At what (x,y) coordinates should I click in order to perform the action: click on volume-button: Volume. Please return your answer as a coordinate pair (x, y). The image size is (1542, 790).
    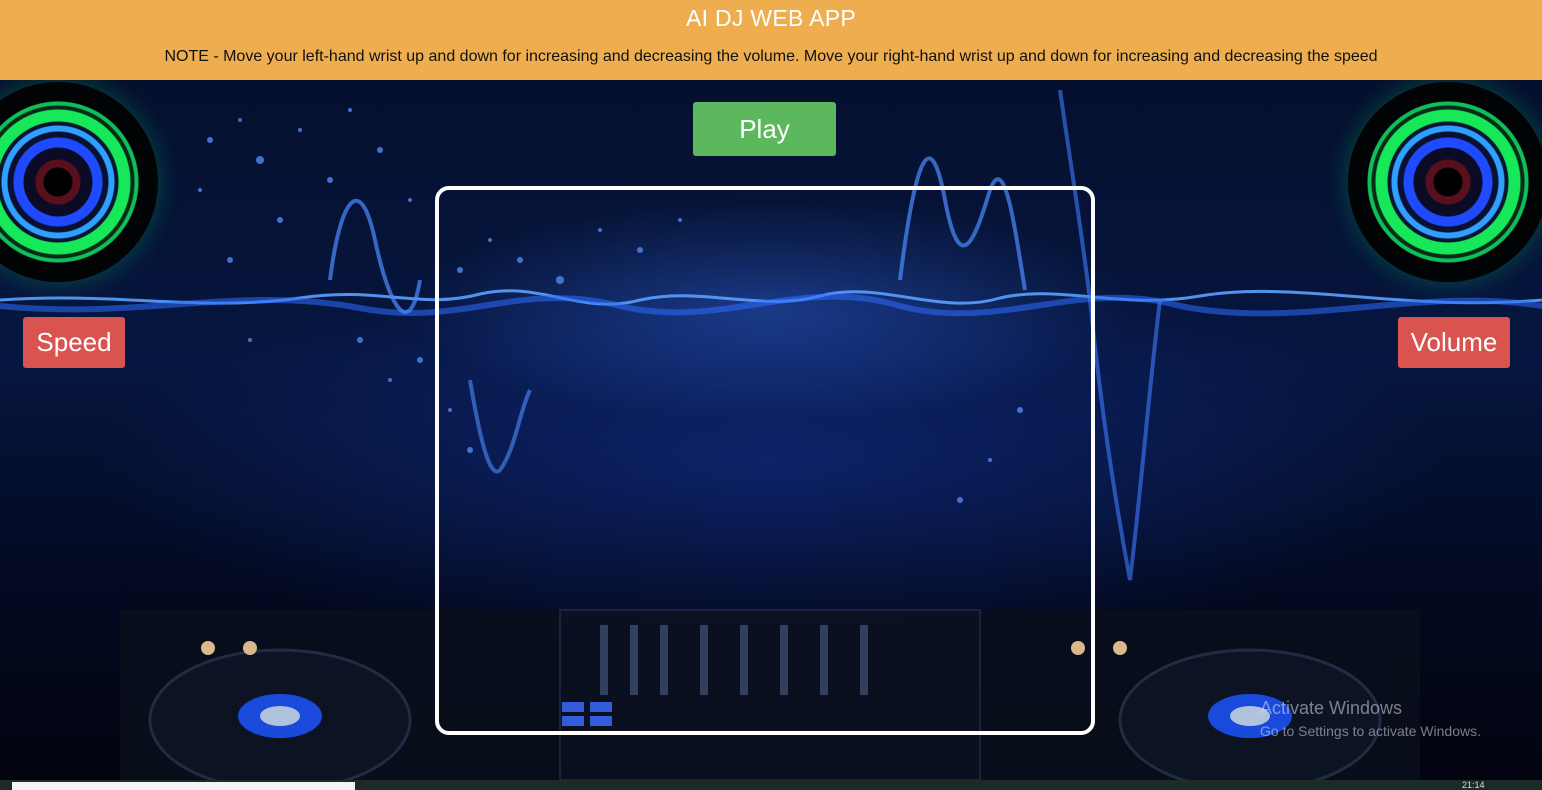
    Looking at the image, I should click on (1454, 342).